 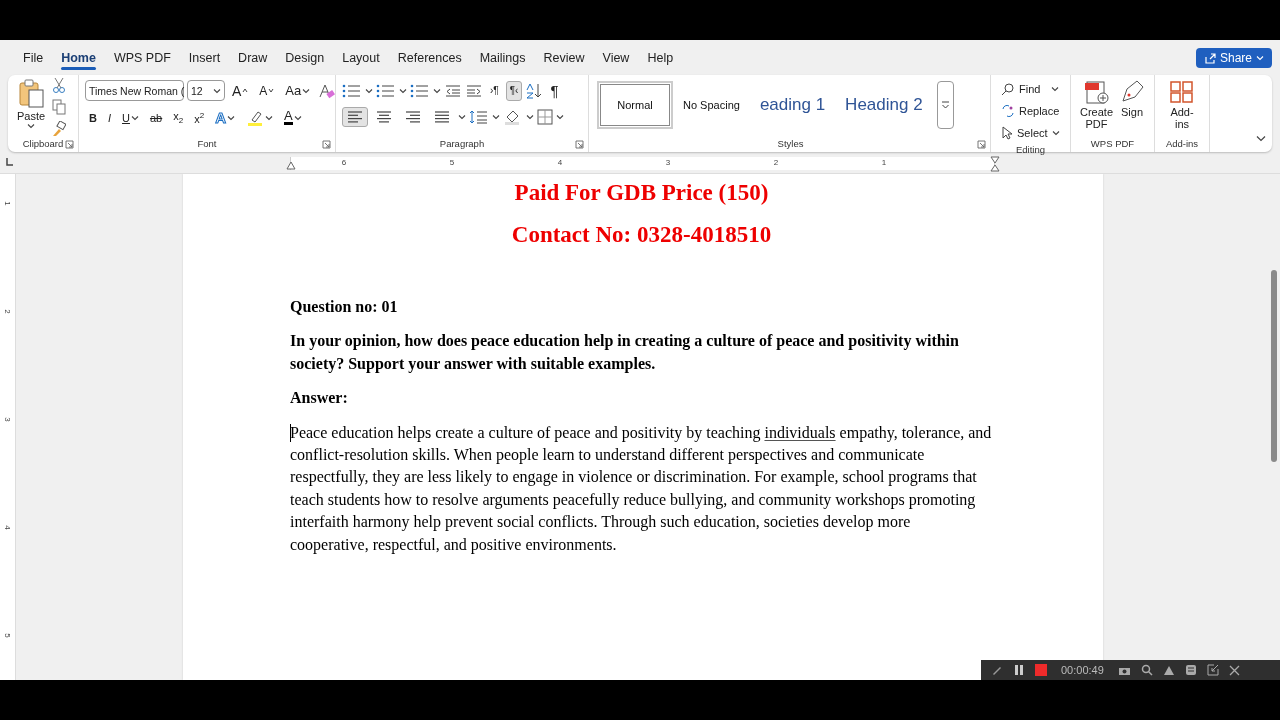 What do you see at coordinates (641, 235) in the screenshot?
I see `header-text: Contact No: 0328-4018510` at bounding box center [641, 235].